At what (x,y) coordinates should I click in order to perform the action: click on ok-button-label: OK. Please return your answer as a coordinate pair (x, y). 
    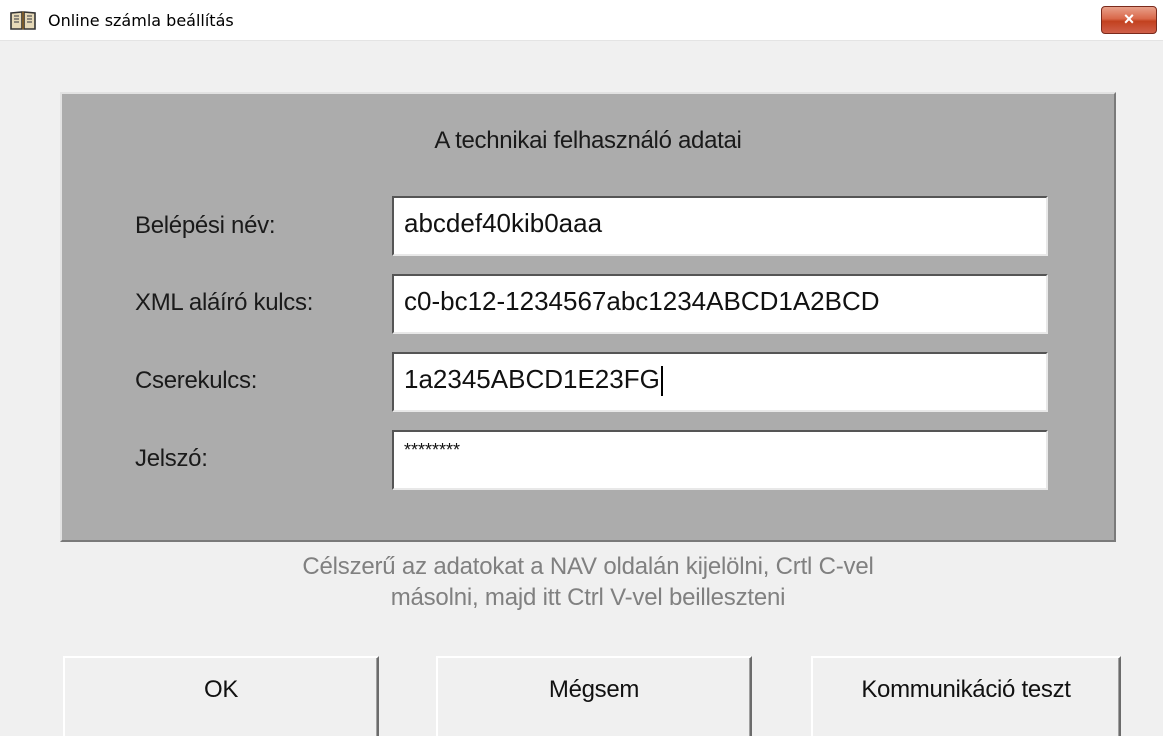
    Looking at the image, I should click on (221, 689).